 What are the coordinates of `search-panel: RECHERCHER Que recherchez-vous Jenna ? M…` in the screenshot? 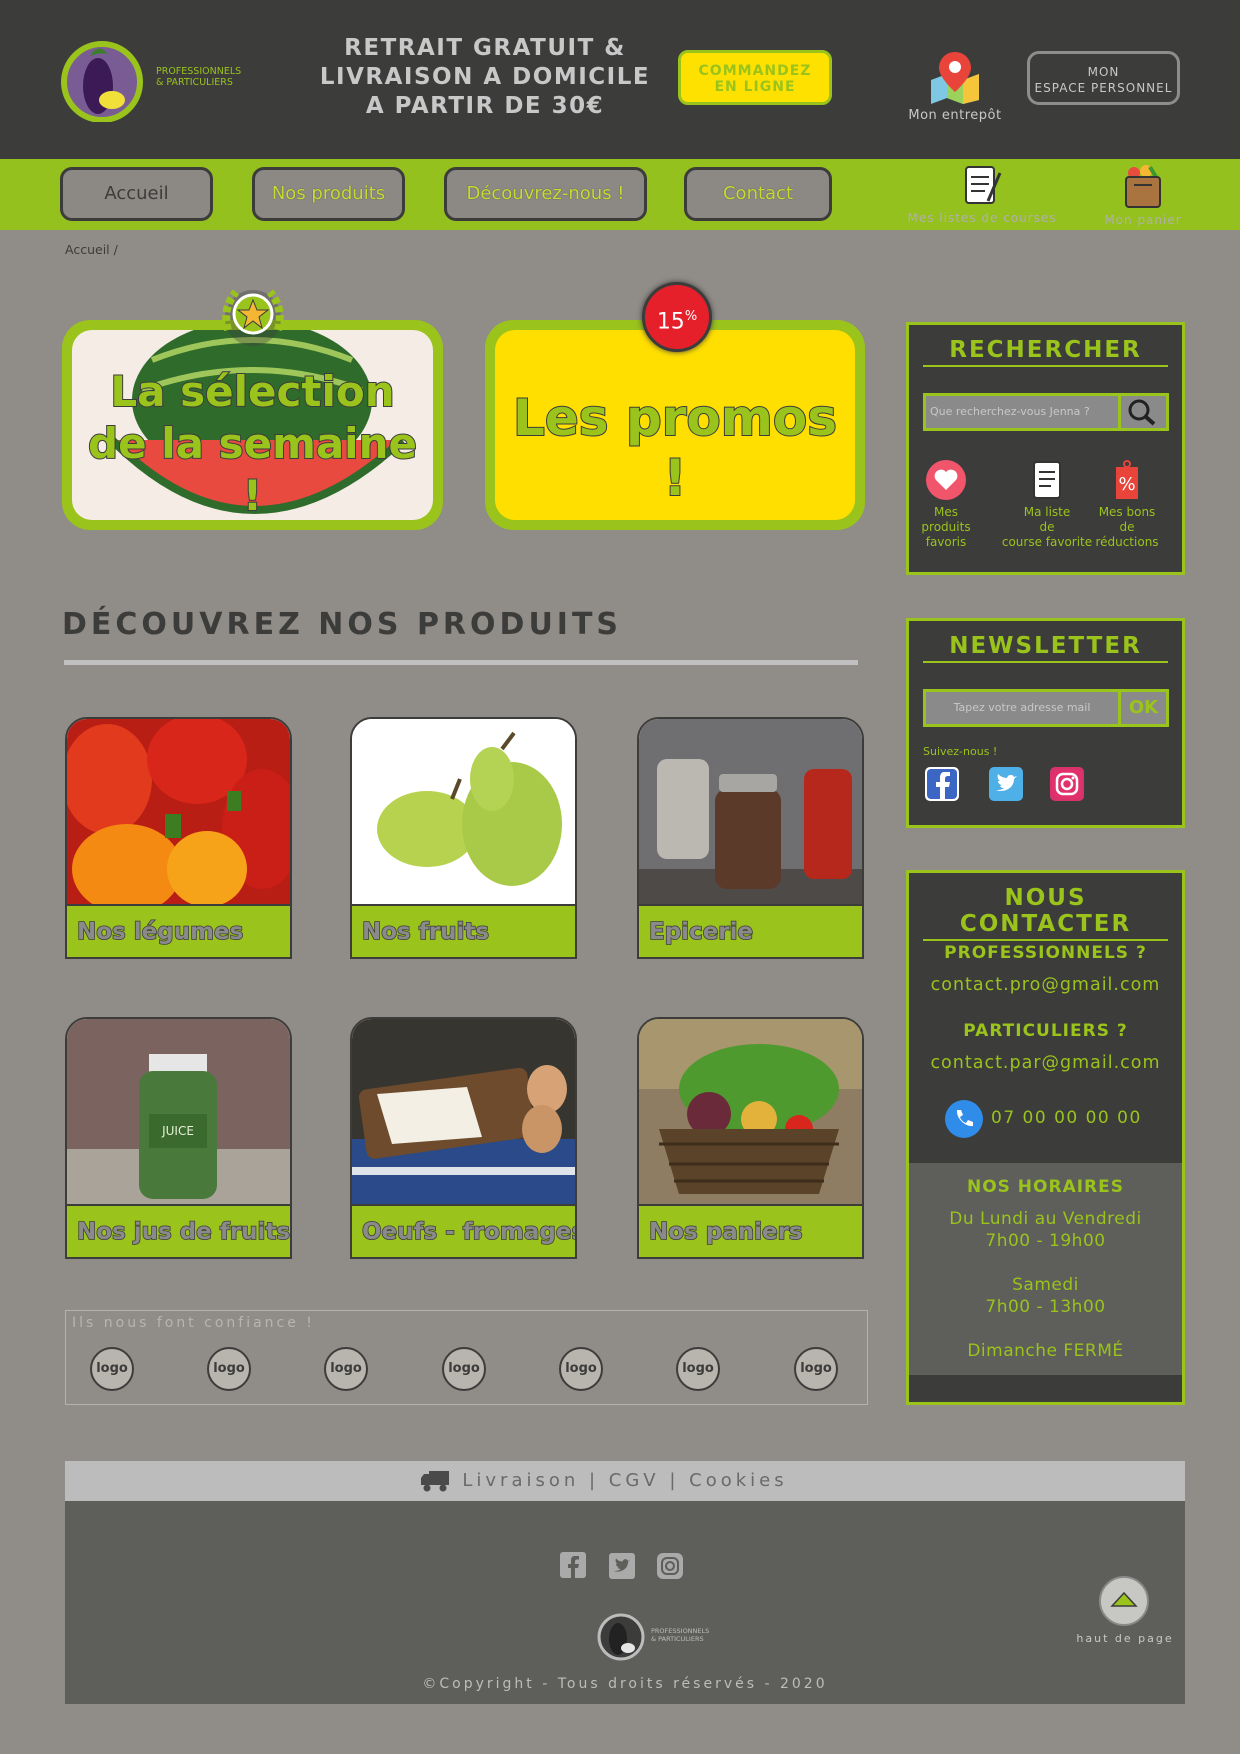 It's located at (1045, 448).